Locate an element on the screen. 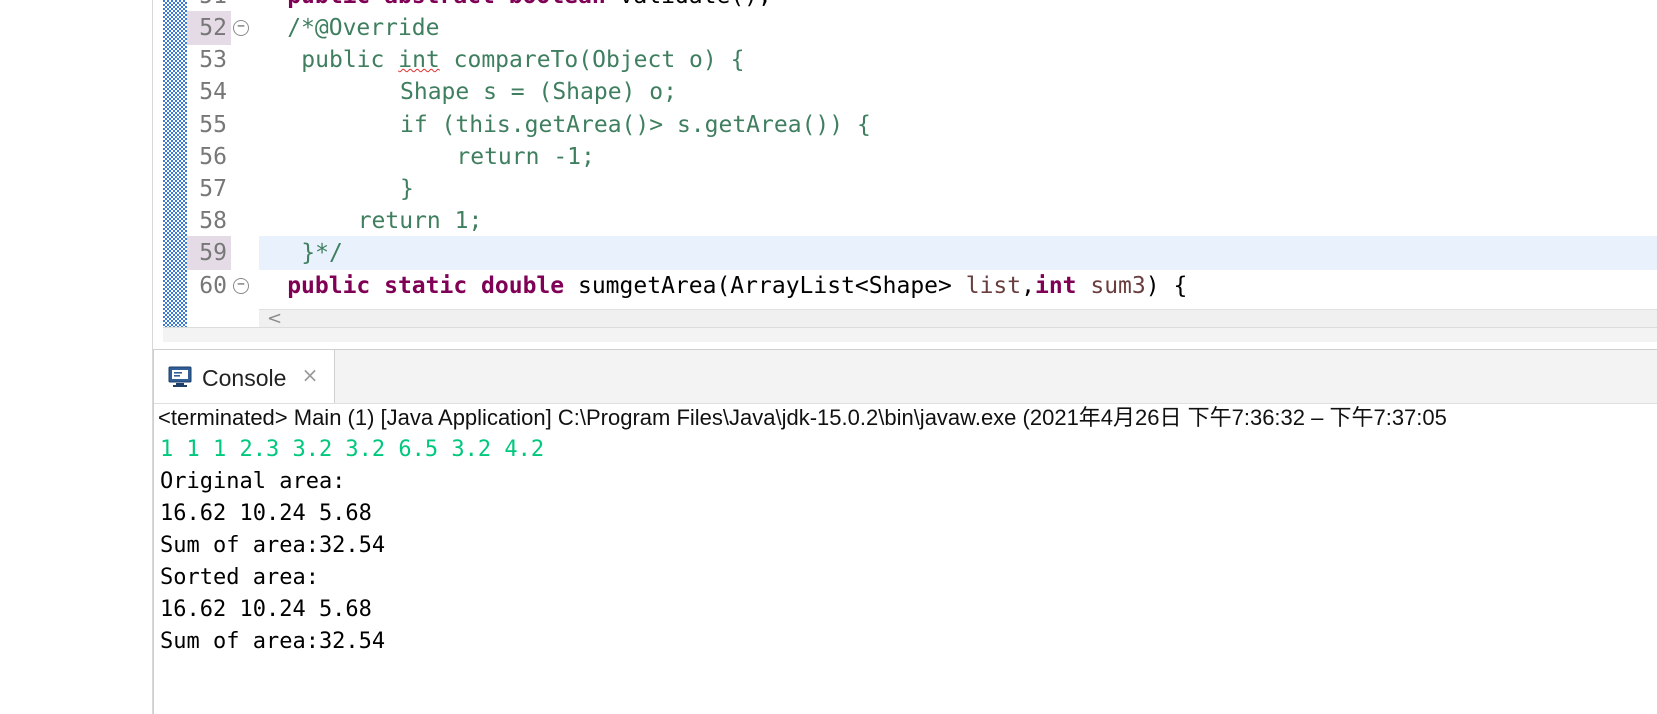 This screenshot has height=714, width=1657. code-token: return -1; is located at coordinates (525, 156).